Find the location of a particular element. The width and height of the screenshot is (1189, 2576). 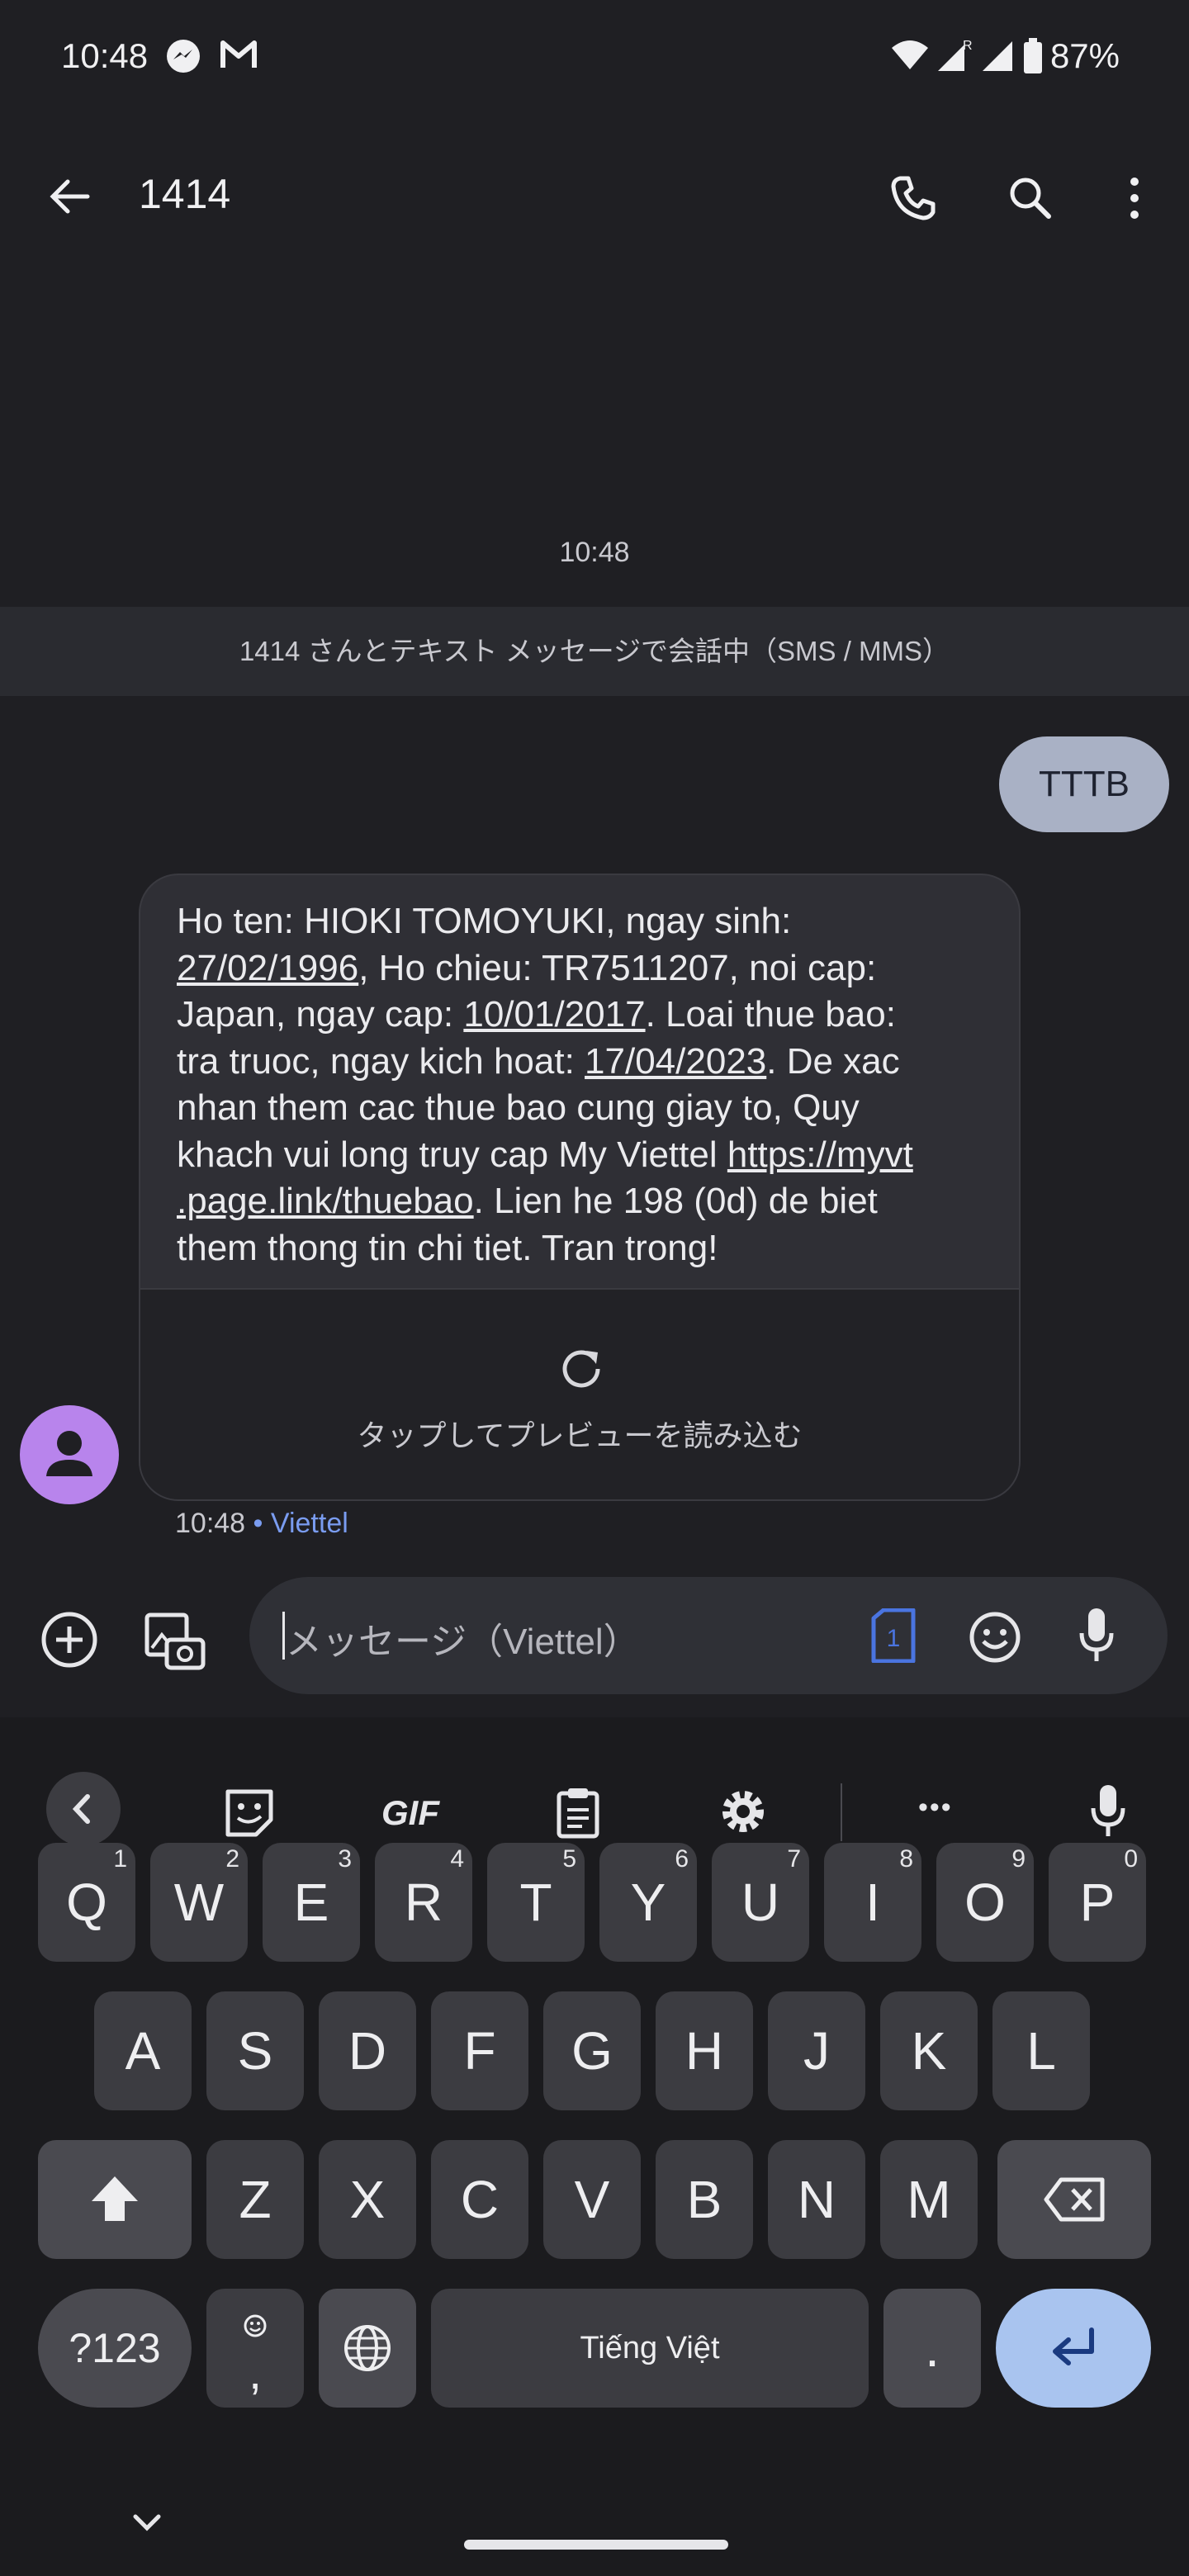

hide-keyboard-chevron-icon is located at coordinates (147, 2522).